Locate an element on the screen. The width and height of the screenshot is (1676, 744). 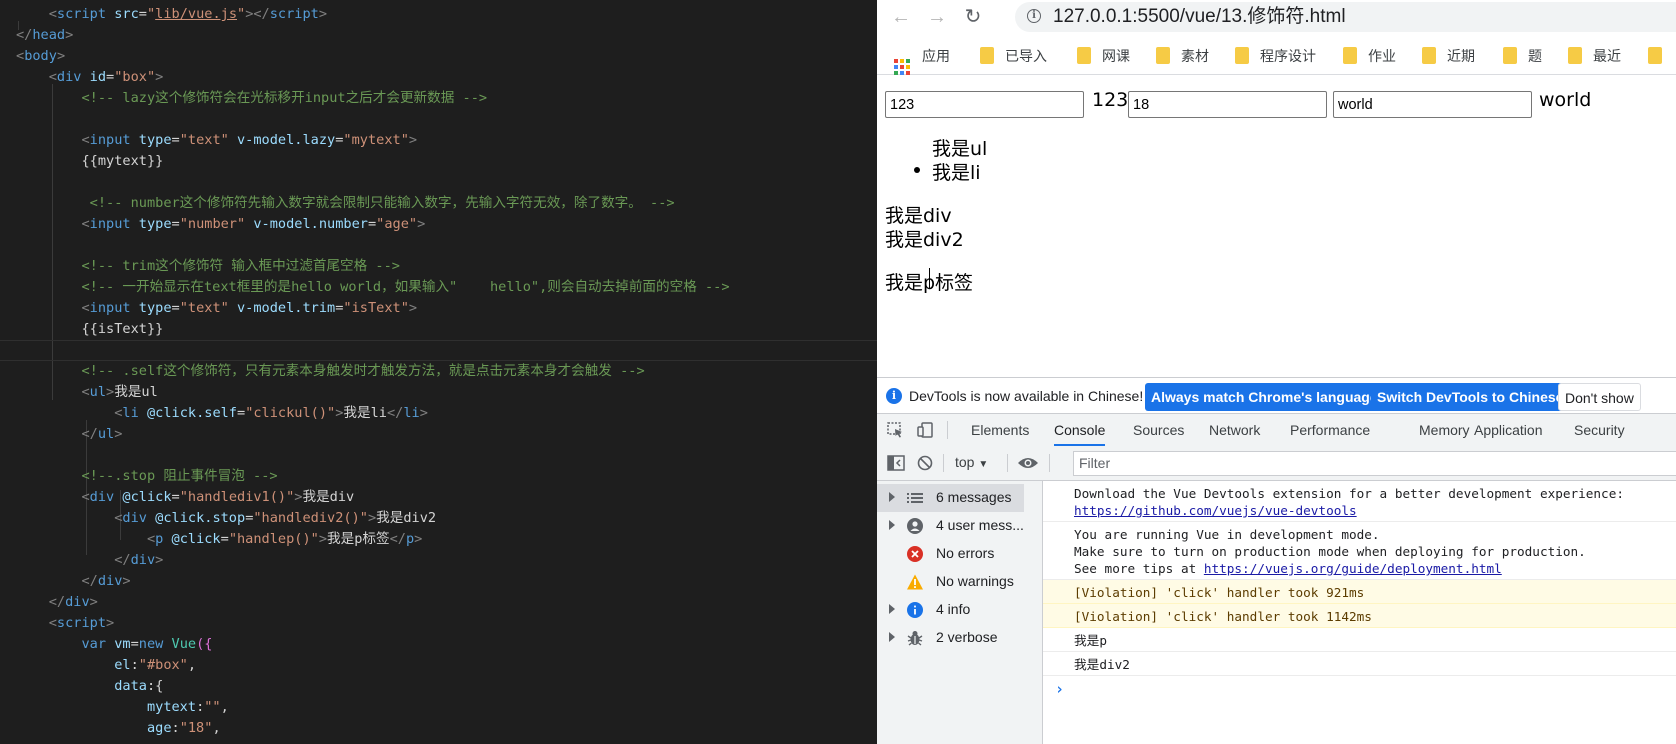
console-prompt-icon: › is located at coordinates (1059, 689).